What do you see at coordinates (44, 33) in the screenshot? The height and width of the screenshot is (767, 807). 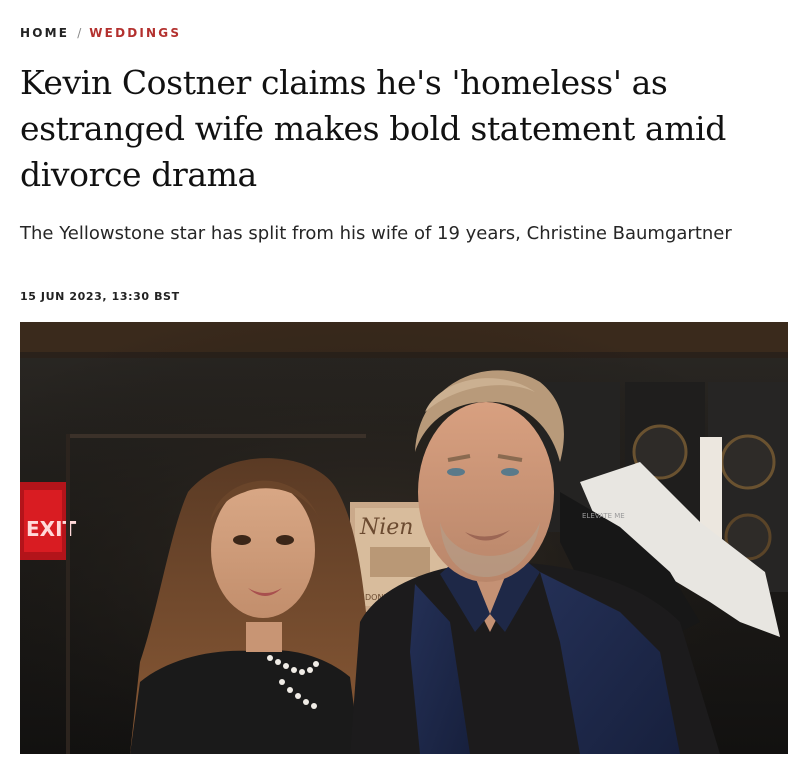 I see `breadcrumb-home-link: HOME` at bounding box center [44, 33].